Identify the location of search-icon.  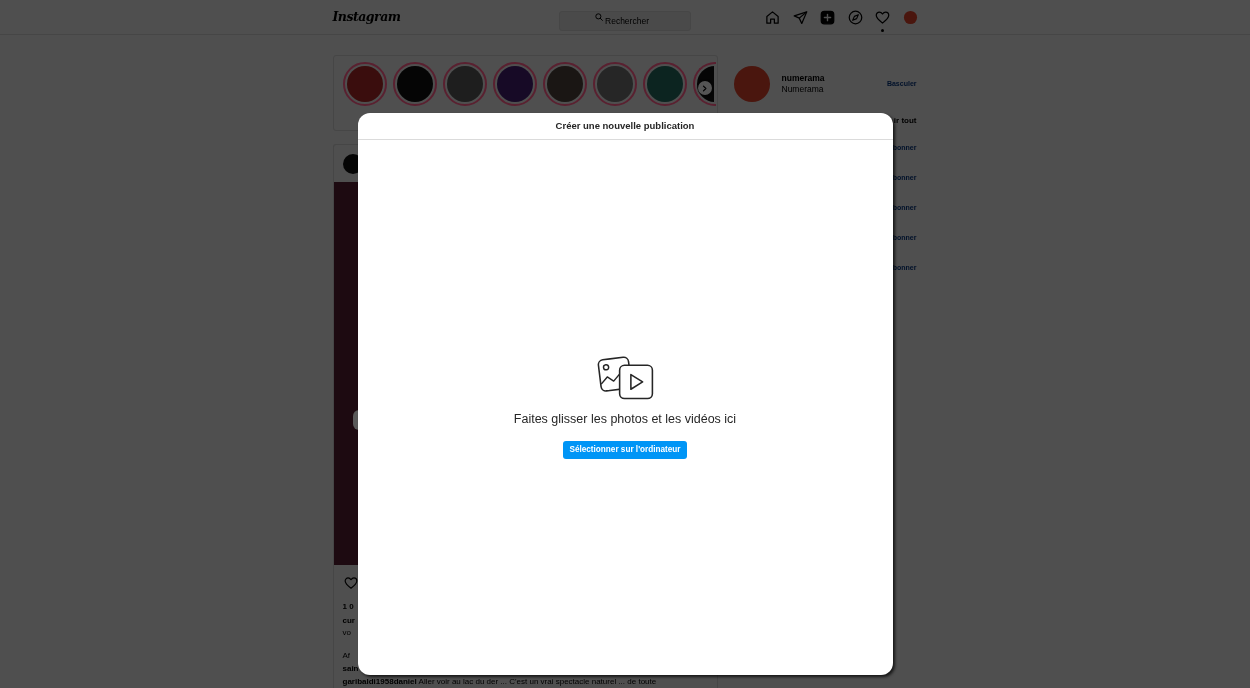
(599, 17).